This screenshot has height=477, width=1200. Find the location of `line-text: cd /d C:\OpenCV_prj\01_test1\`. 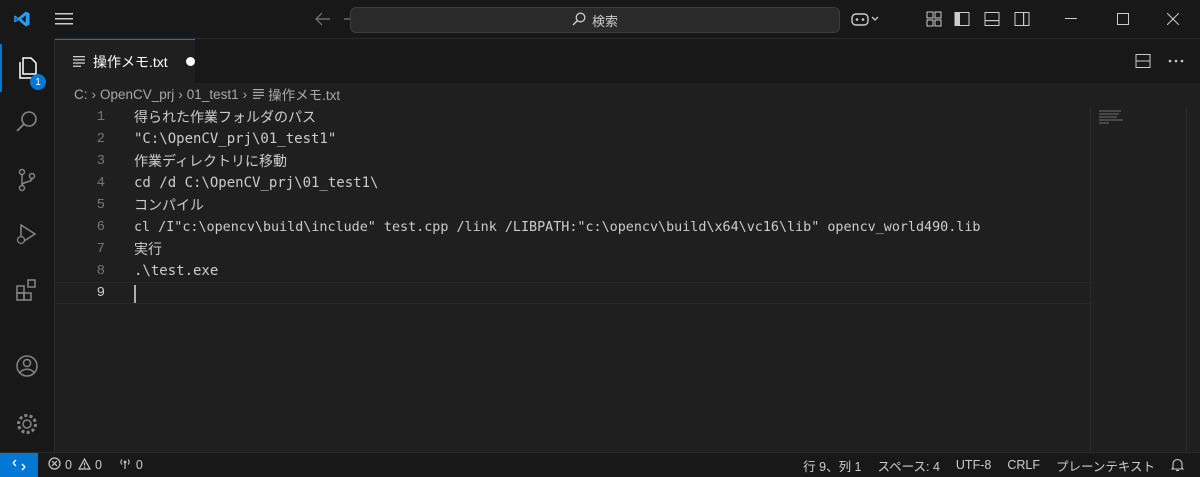

line-text: cd /d C:\OpenCV_prj\01_test1\ is located at coordinates (256, 183).